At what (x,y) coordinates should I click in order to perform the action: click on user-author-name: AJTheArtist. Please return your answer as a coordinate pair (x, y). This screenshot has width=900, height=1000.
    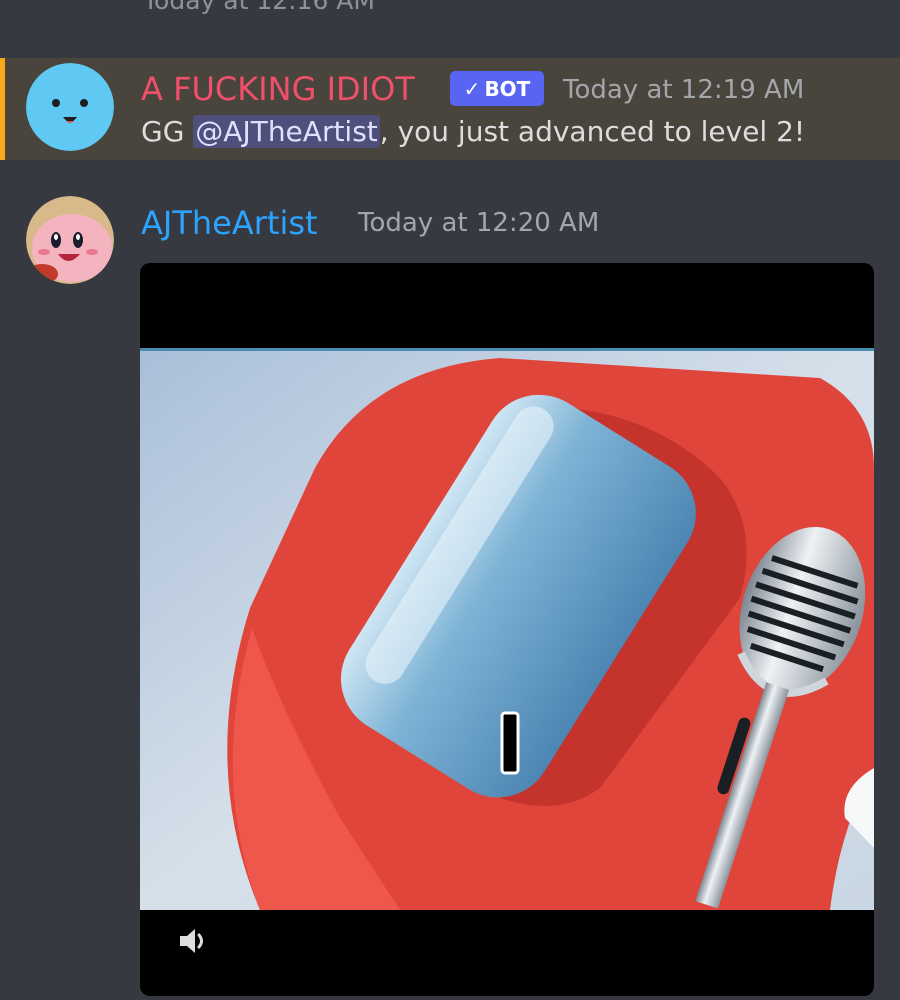
    Looking at the image, I should click on (229, 223).